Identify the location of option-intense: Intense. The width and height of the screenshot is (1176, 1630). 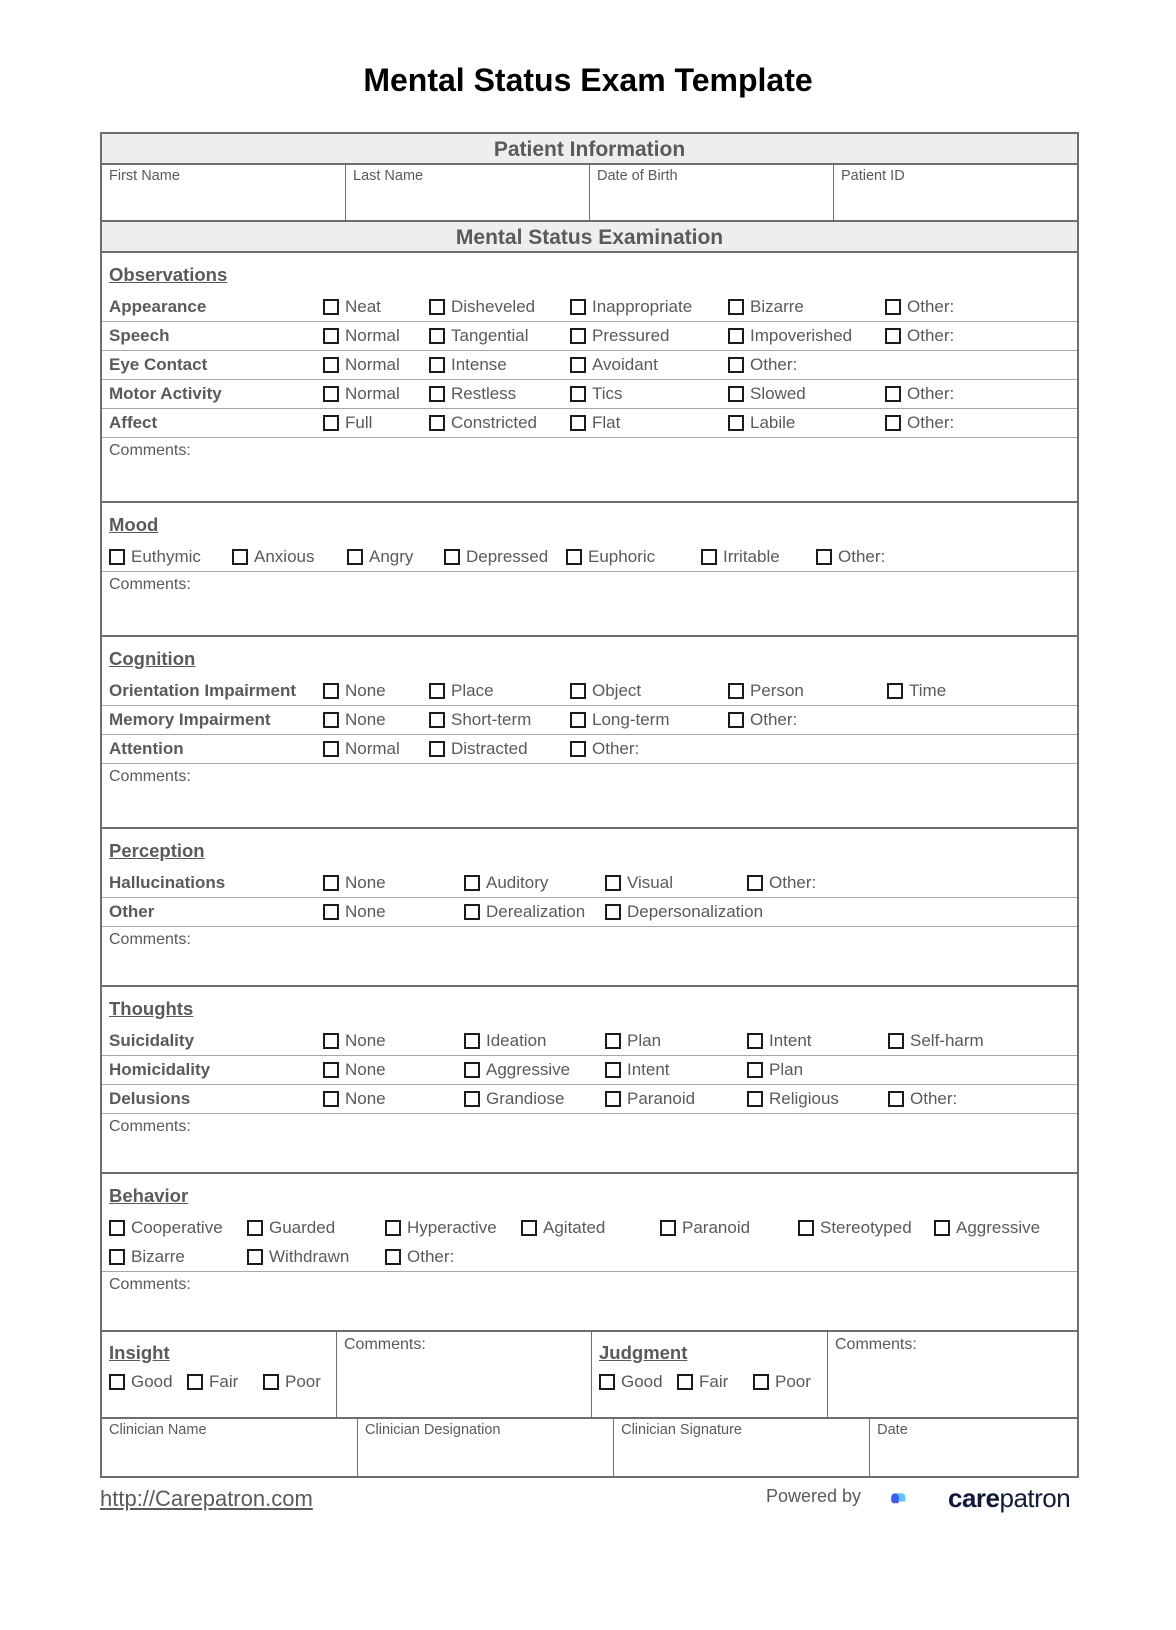
(468, 365).